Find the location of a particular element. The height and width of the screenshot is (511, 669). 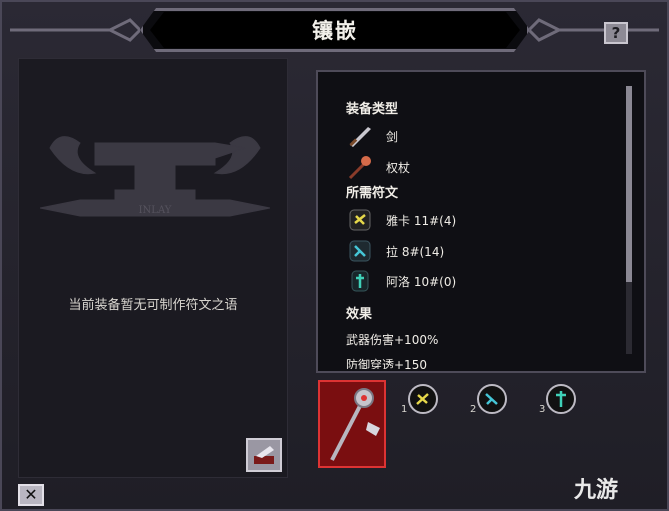

rune-socket-number: 2 is located at coordinates (473, 409).